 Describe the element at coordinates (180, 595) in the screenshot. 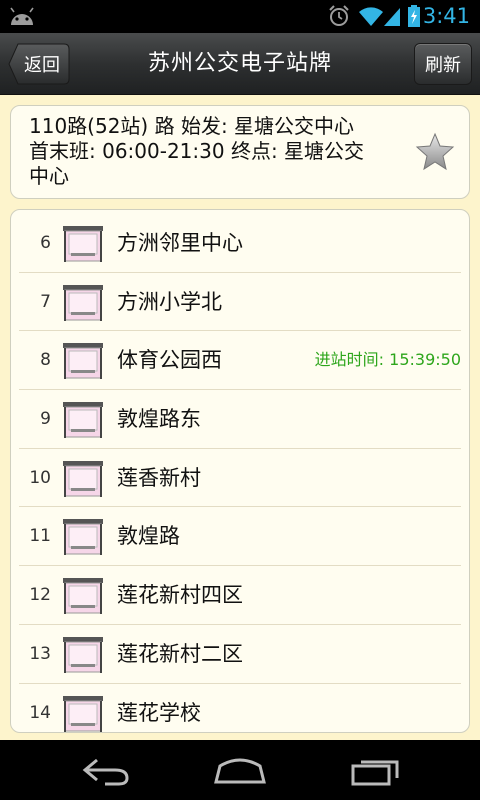

I see `stop-name: 莲花新村四区` at that location.